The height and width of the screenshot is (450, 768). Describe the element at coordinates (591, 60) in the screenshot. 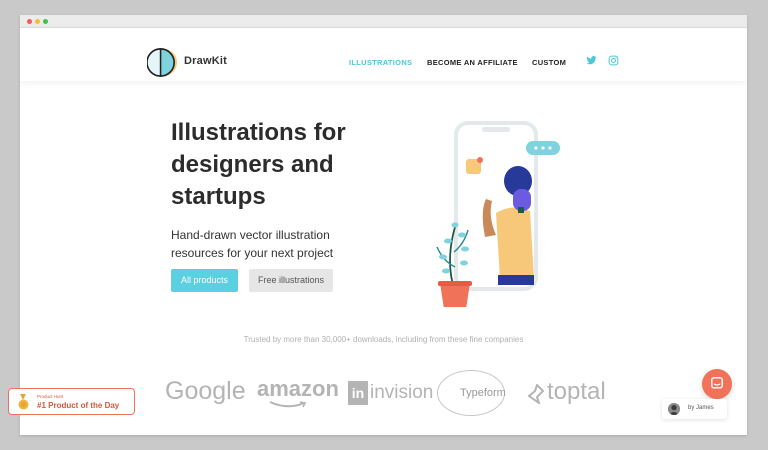

I see `twitter-icon` at that location.